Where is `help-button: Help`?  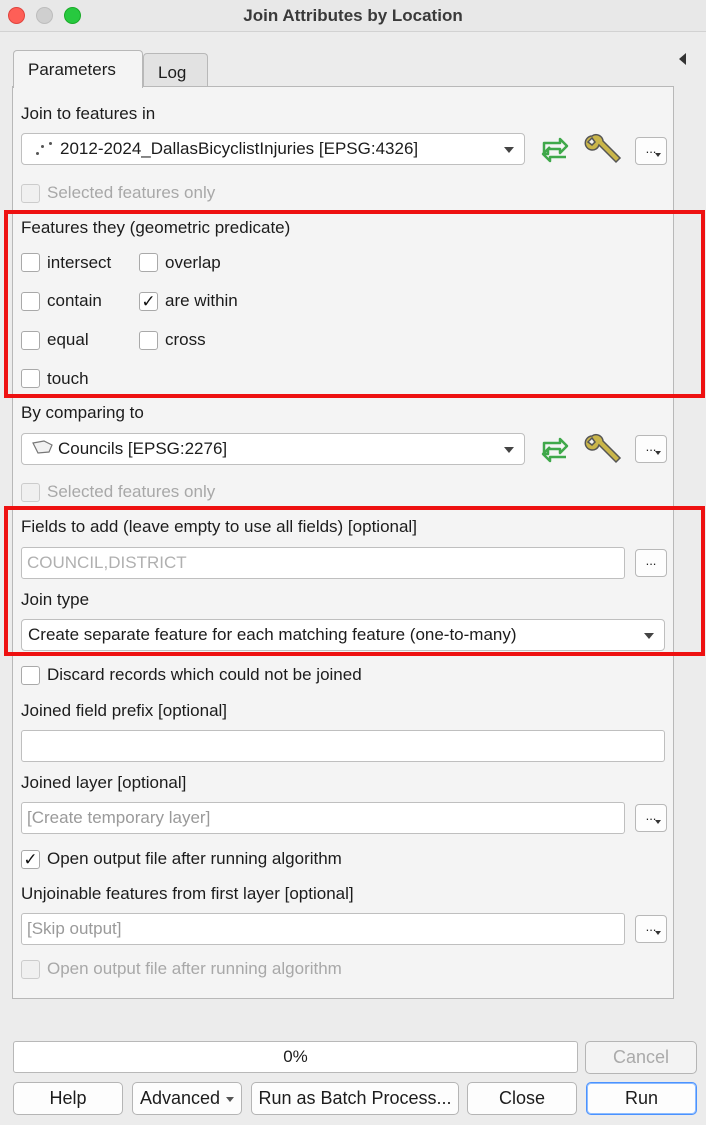
help-button: Help is located at coordinates (68, 1098).